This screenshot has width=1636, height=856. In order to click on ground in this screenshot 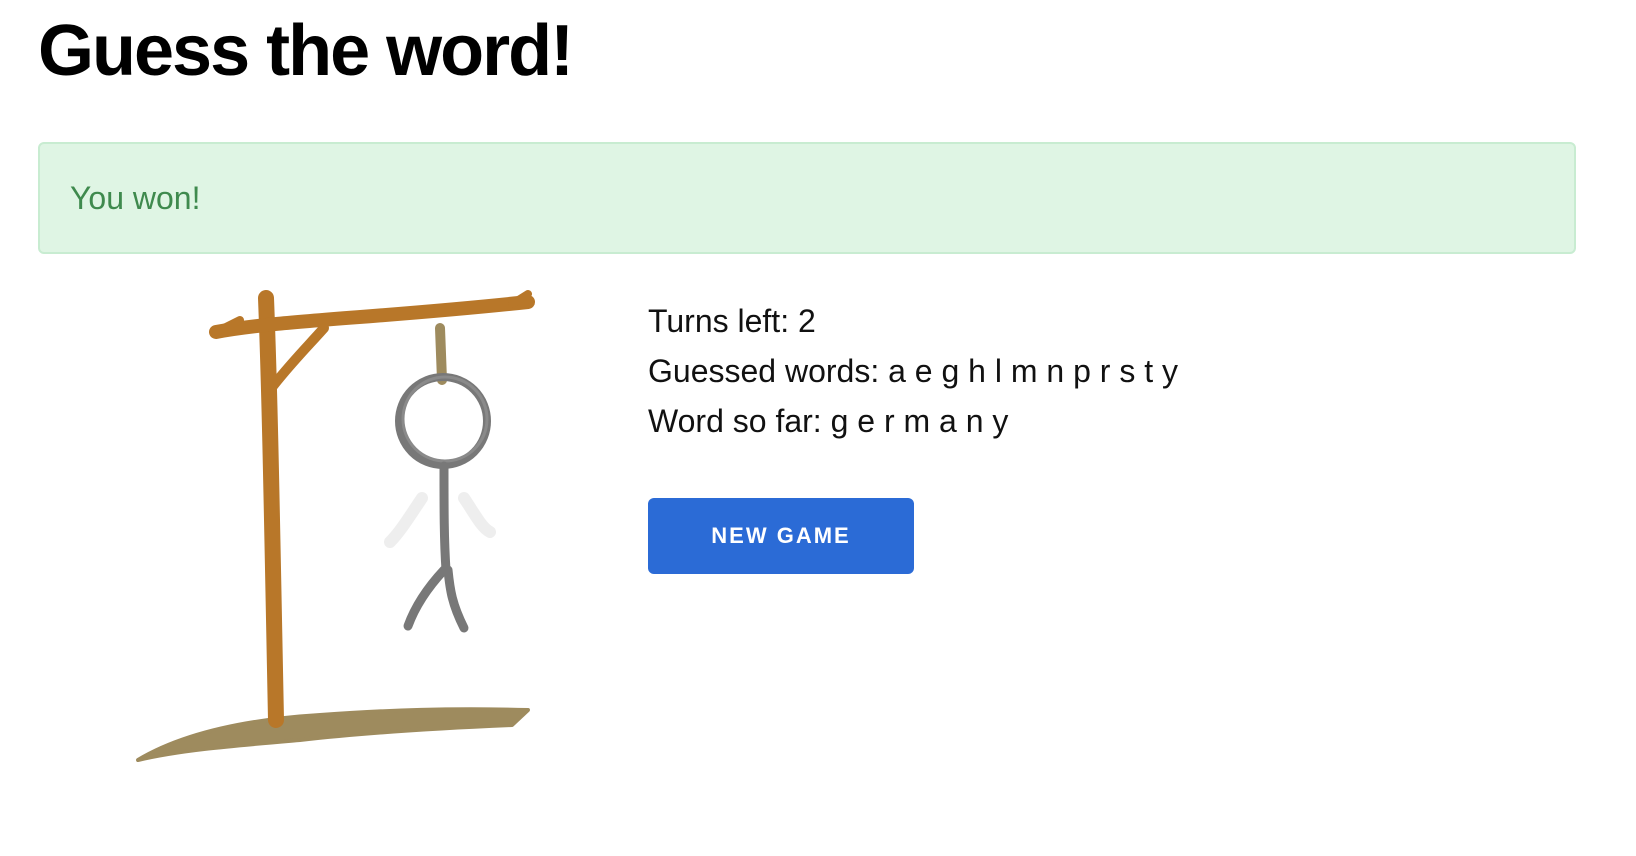, I will do `click(333, 734)`.